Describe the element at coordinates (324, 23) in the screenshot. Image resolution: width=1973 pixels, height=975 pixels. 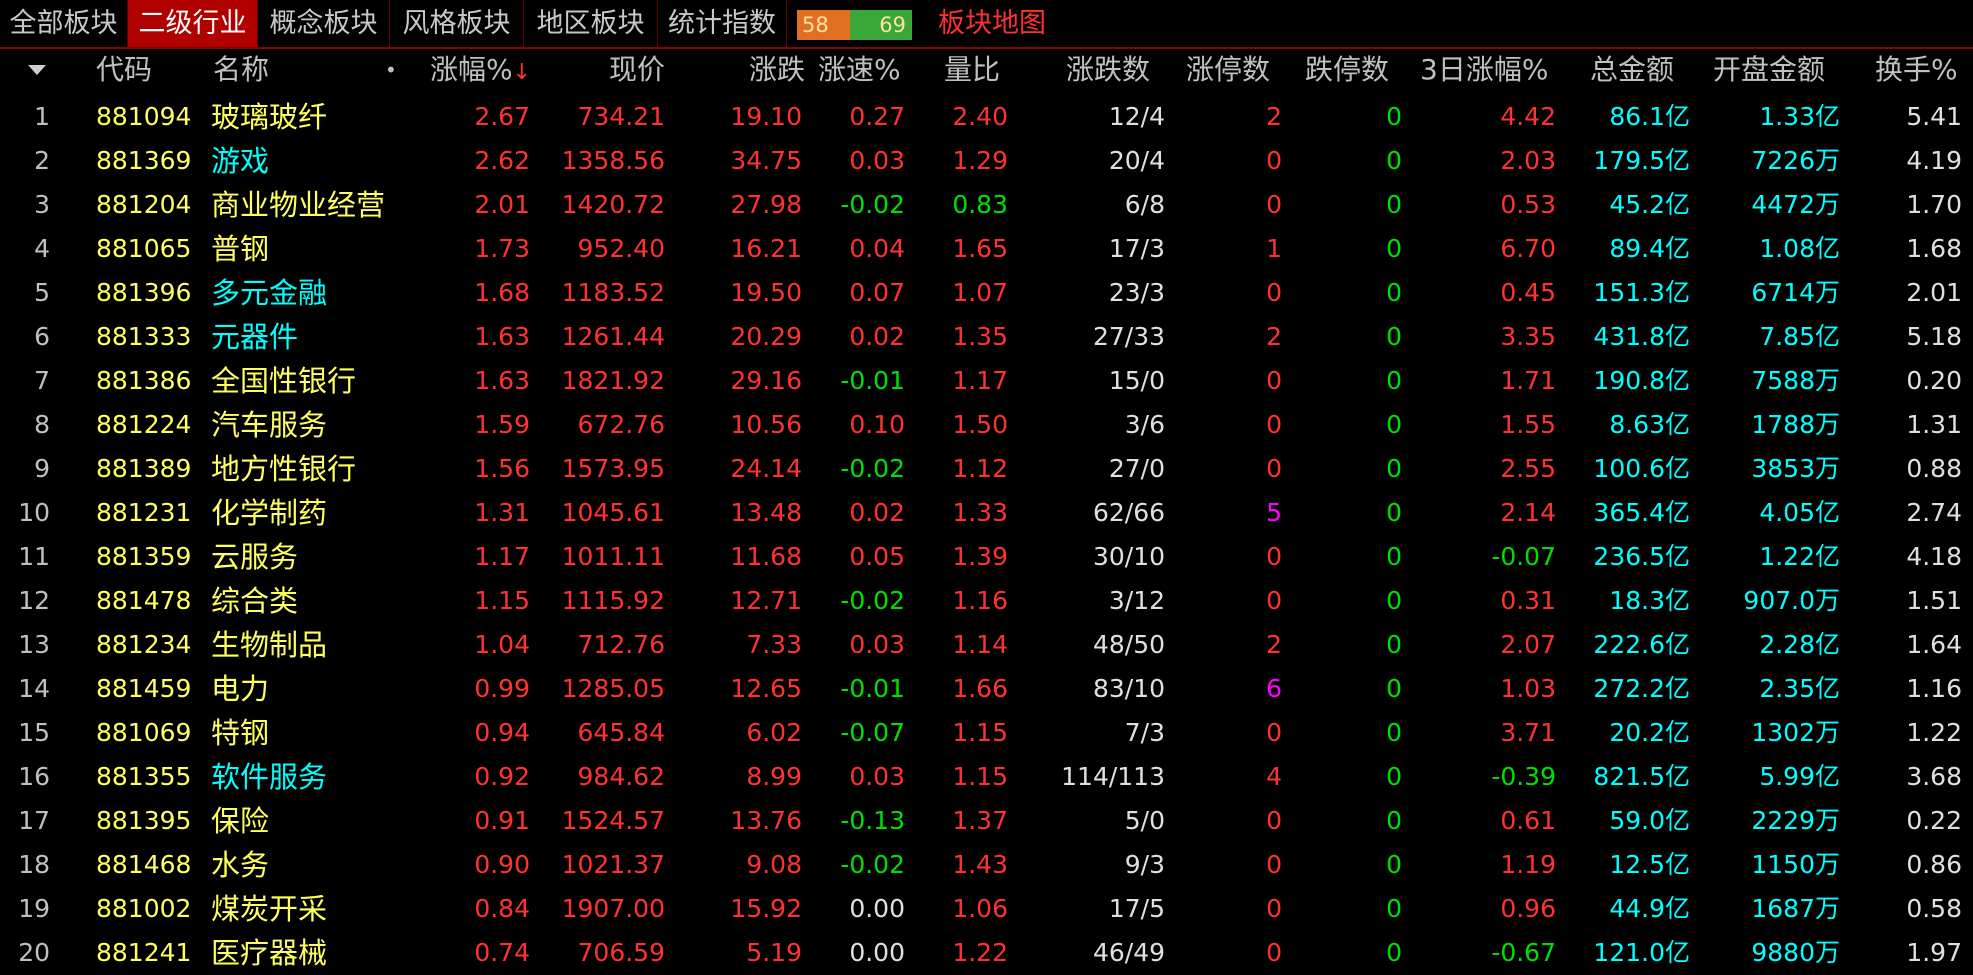
I see `tab-concept-sectors: 概念板块` at that location.